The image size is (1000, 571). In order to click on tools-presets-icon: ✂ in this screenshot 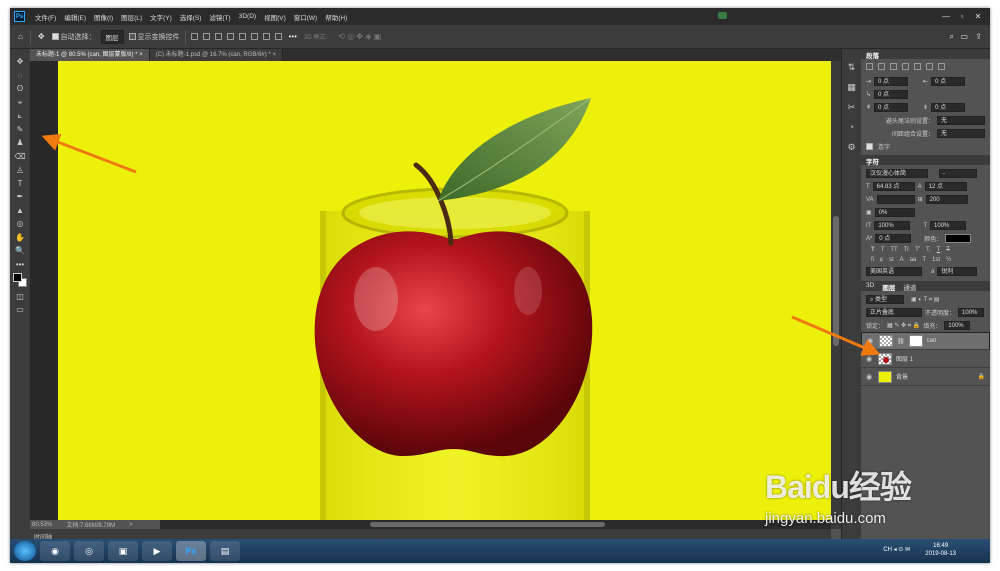, I will do `click(852, 107)`.